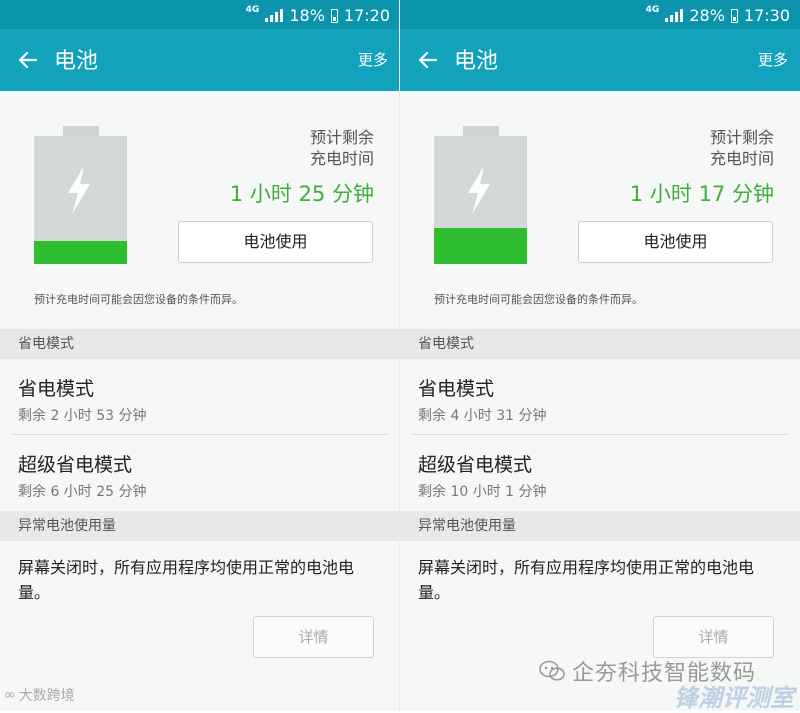 Image resolution: width=800 pixels, height=713 pixels. I want to click on power-saving-mode-item: 省电模式 剩余 2 小时 53 分钟, so click(200, 397).